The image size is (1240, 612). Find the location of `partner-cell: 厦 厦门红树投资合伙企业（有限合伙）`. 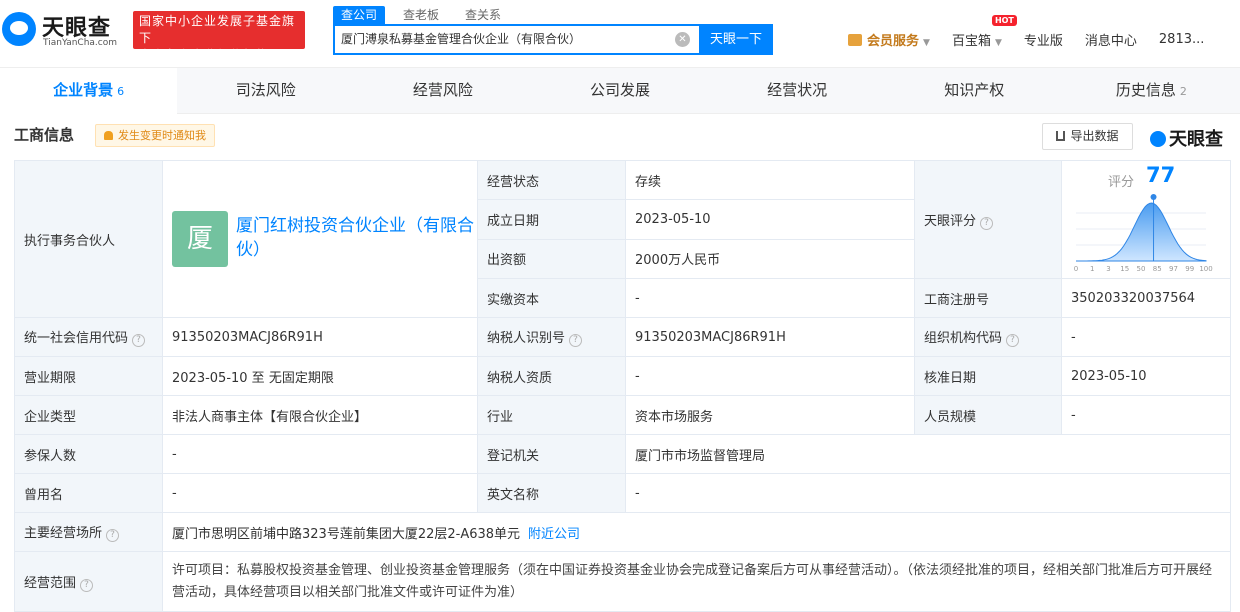

partner-cell: 厦 厦门红树投资合伙企业（有限合伙） is located at coordinates (320, 239).